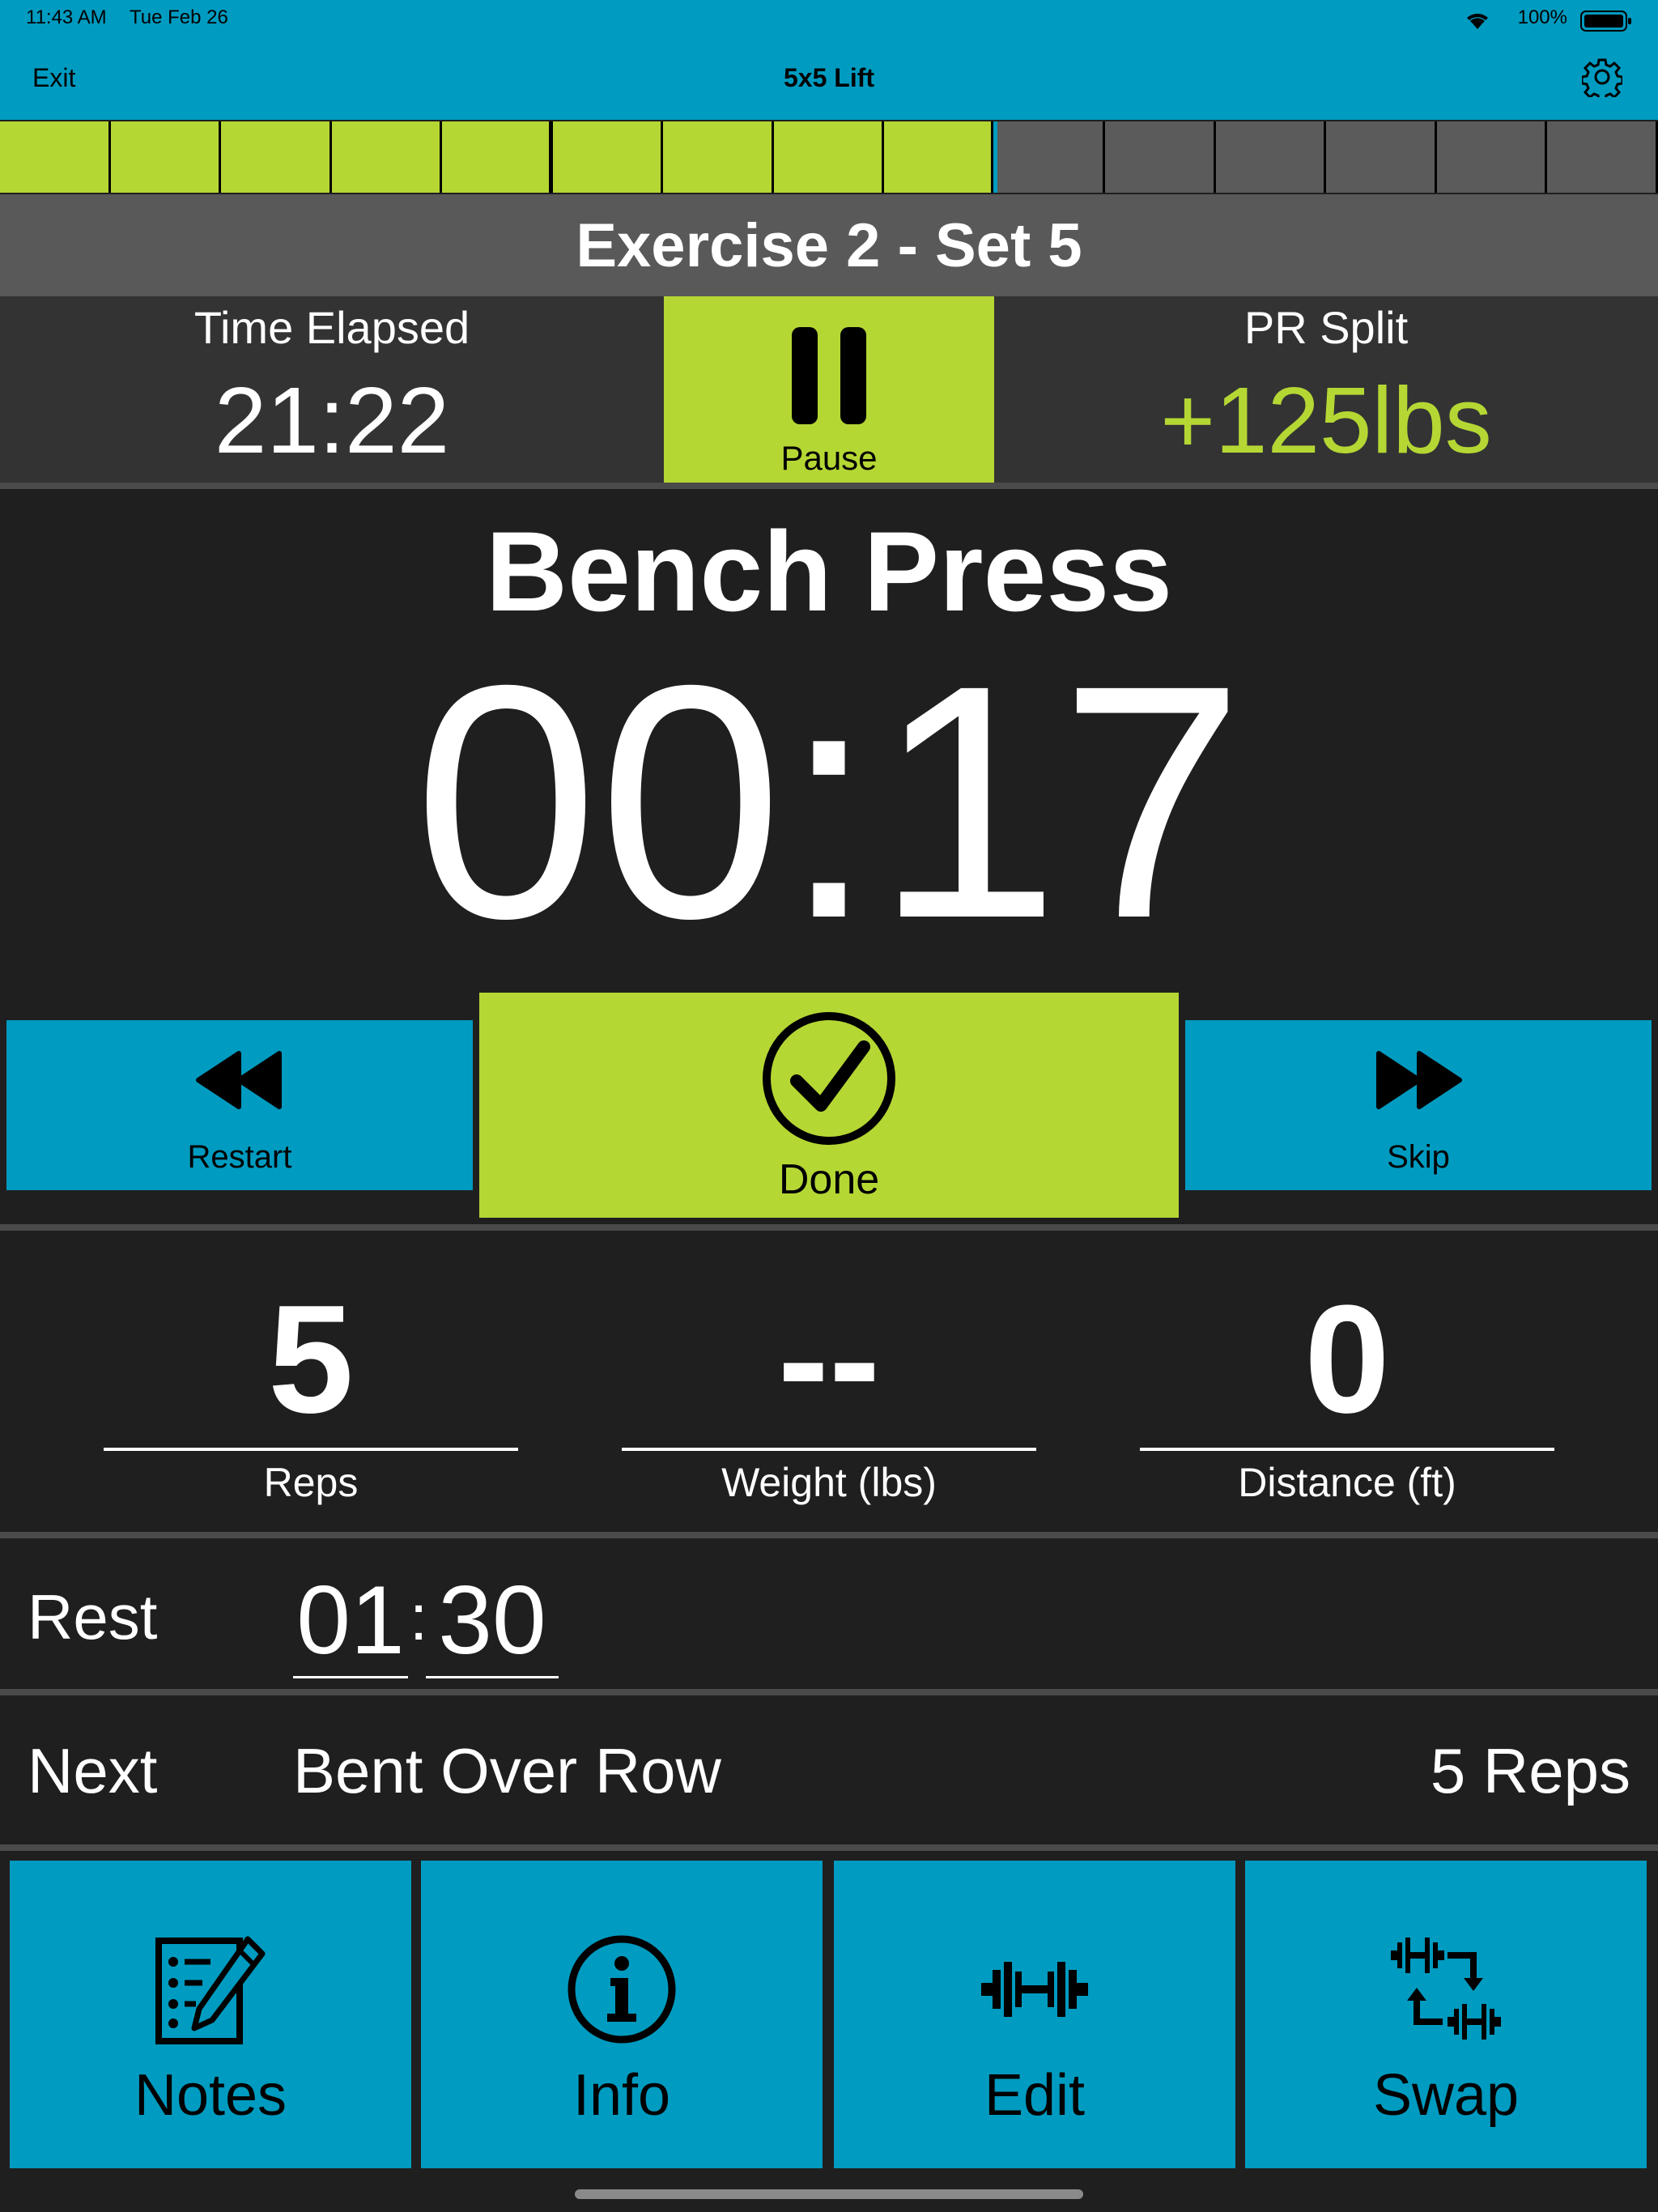  What do you see at coordinates (829, 1360) in the screenshot?
I see `weight-value: --` at bounding box center [829, 1360].